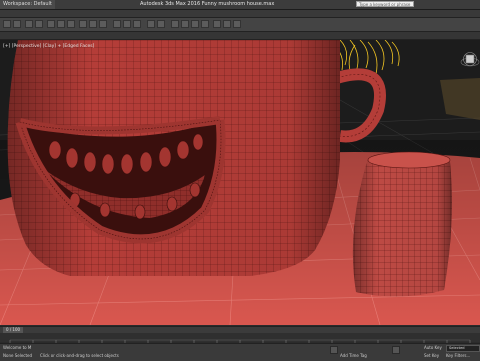 This screenshot has height=361, width=480. Describe the element at coordinates (402, 224) in the screenshot. I see `barrel` at that location.